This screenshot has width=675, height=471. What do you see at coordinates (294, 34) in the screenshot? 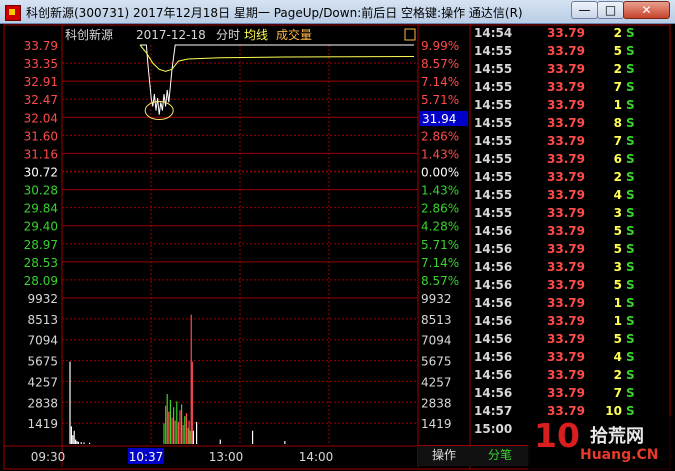
I see `volume-legend: 成交量` at bounding box center [294, 34].